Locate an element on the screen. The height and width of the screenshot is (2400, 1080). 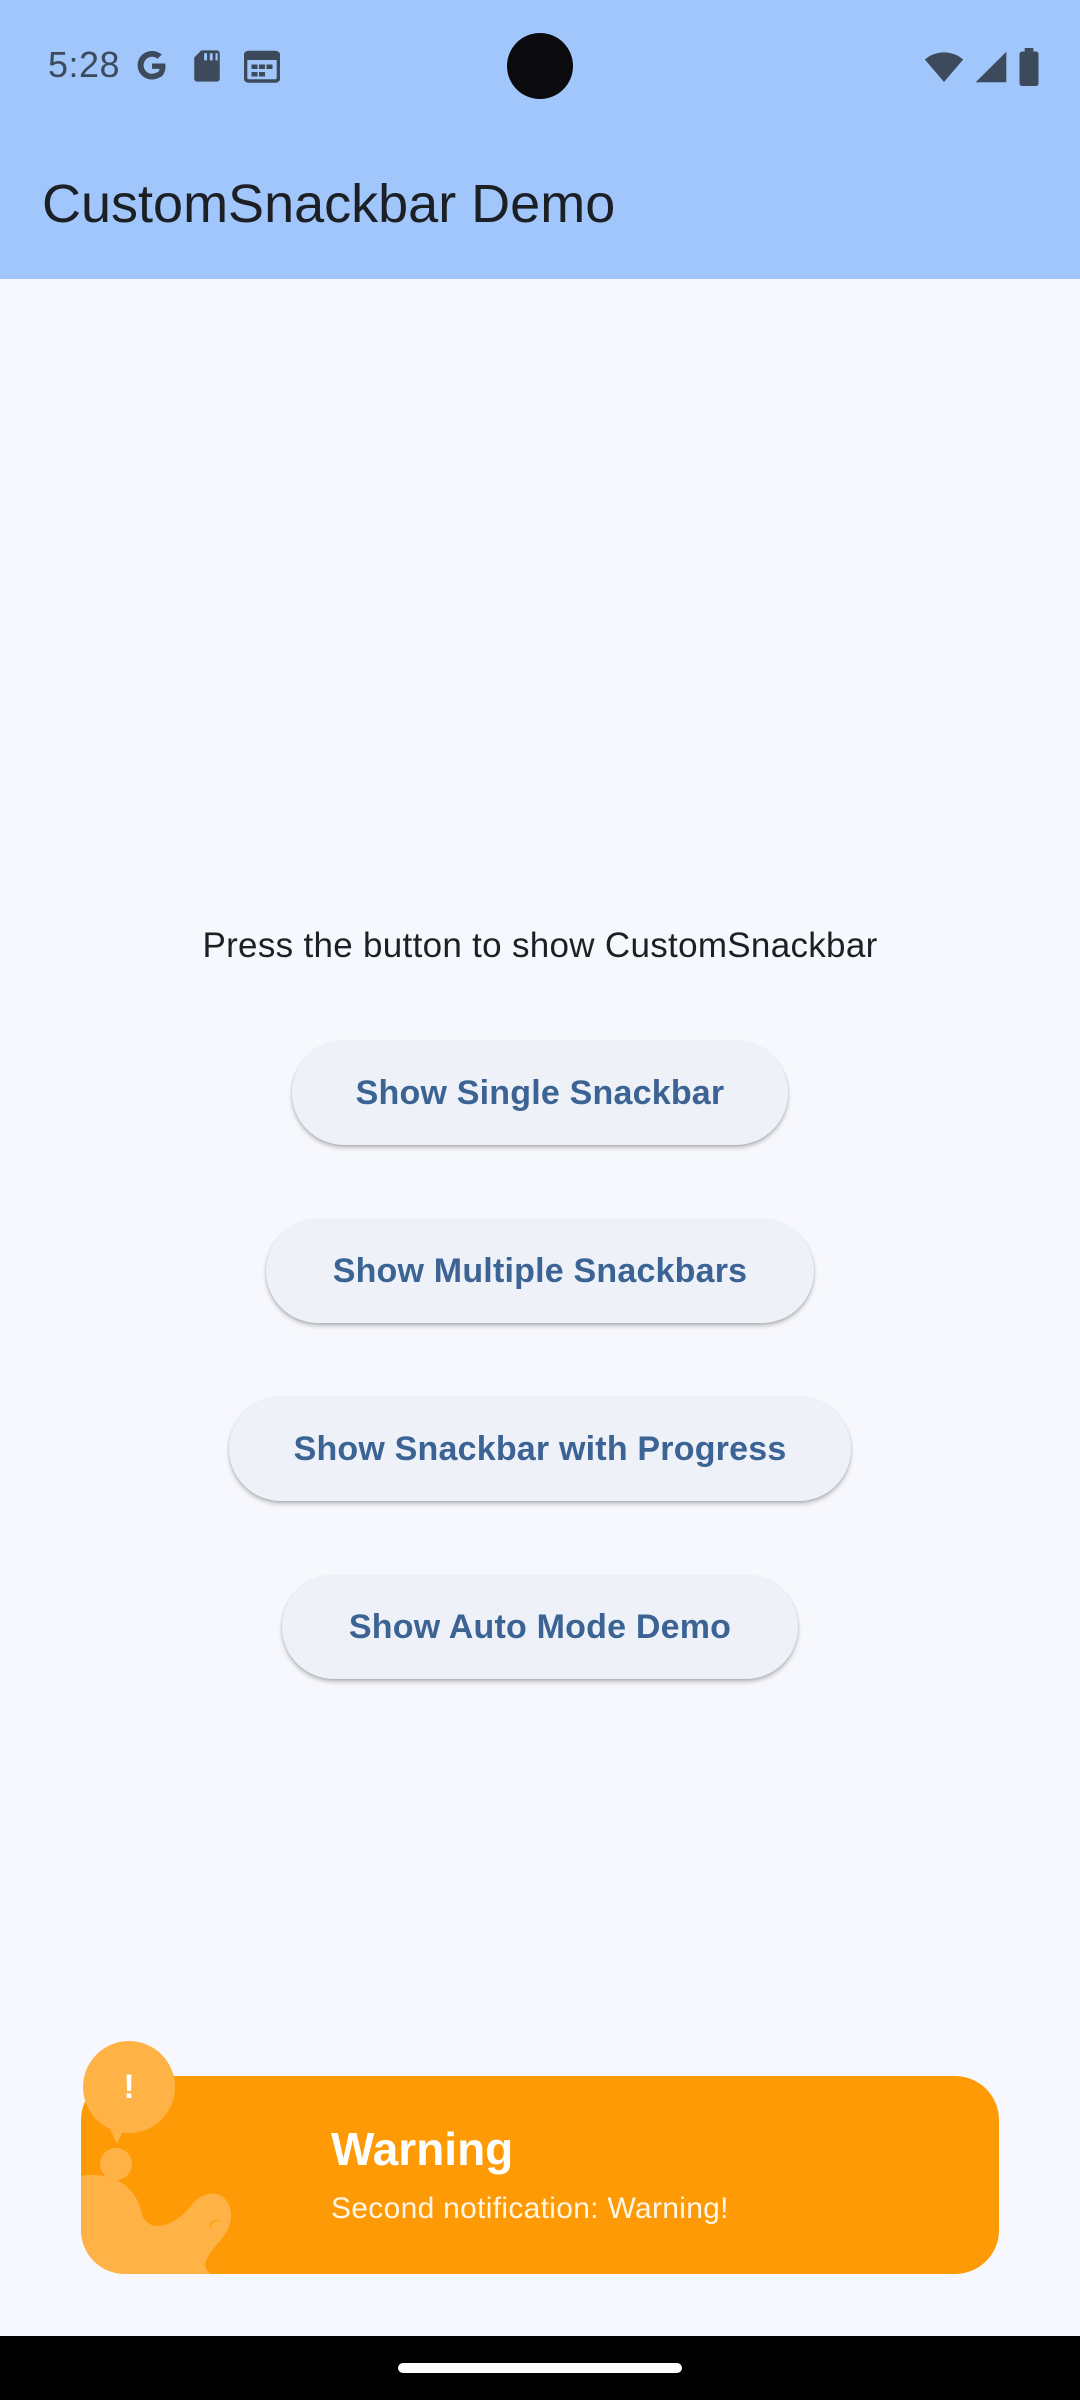
status-time: 5:28 is located at coordinates (84, 64).